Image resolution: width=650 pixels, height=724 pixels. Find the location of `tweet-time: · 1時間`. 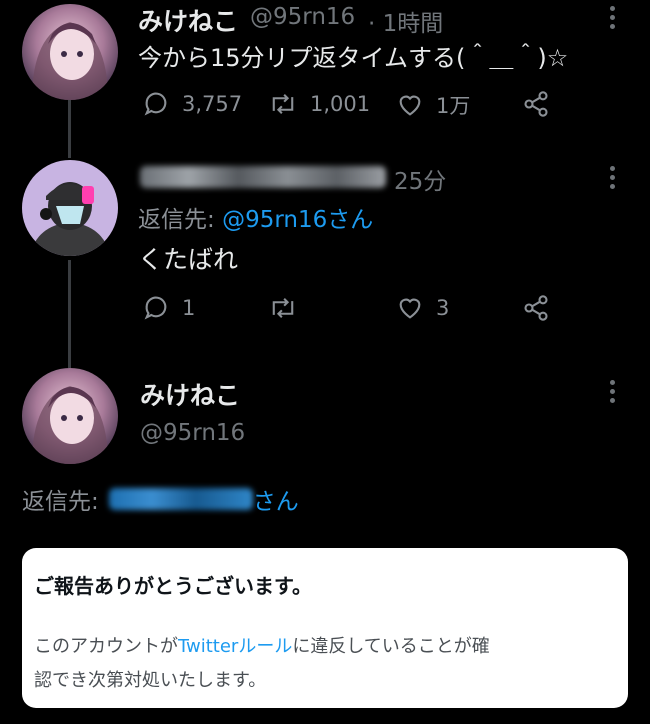

tweet-time: · 1時間 is located at coordinates (405, 21).